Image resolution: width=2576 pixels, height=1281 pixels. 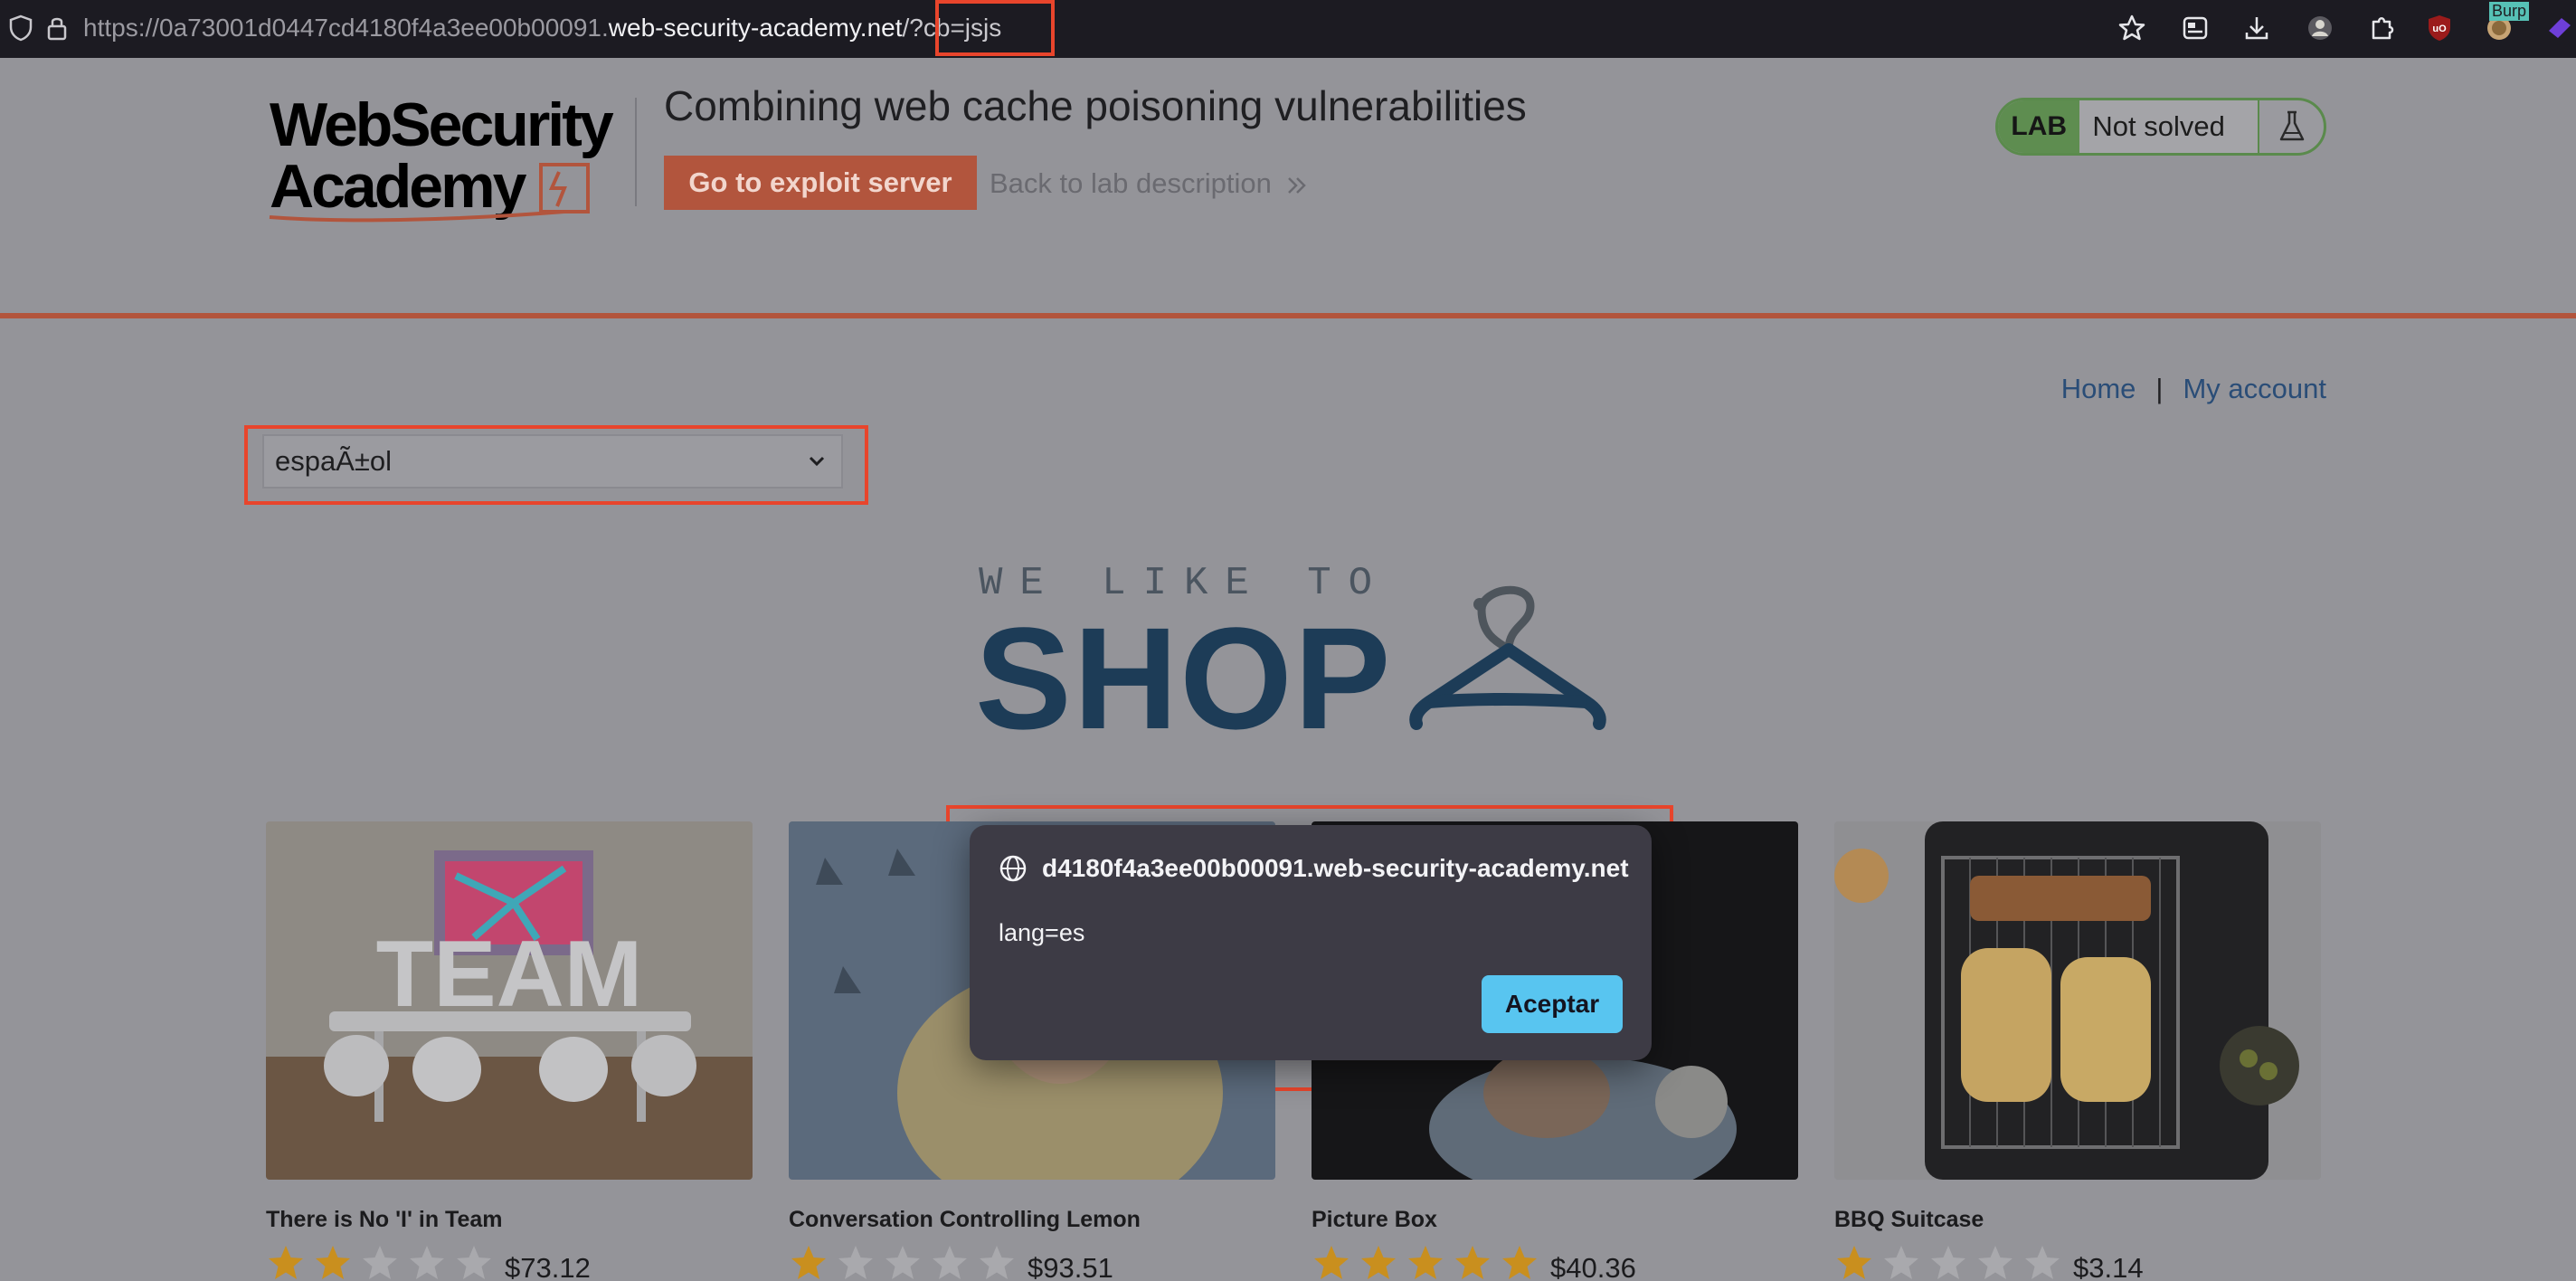 I want to click on profile-icon, so click(x=2320, y=28).